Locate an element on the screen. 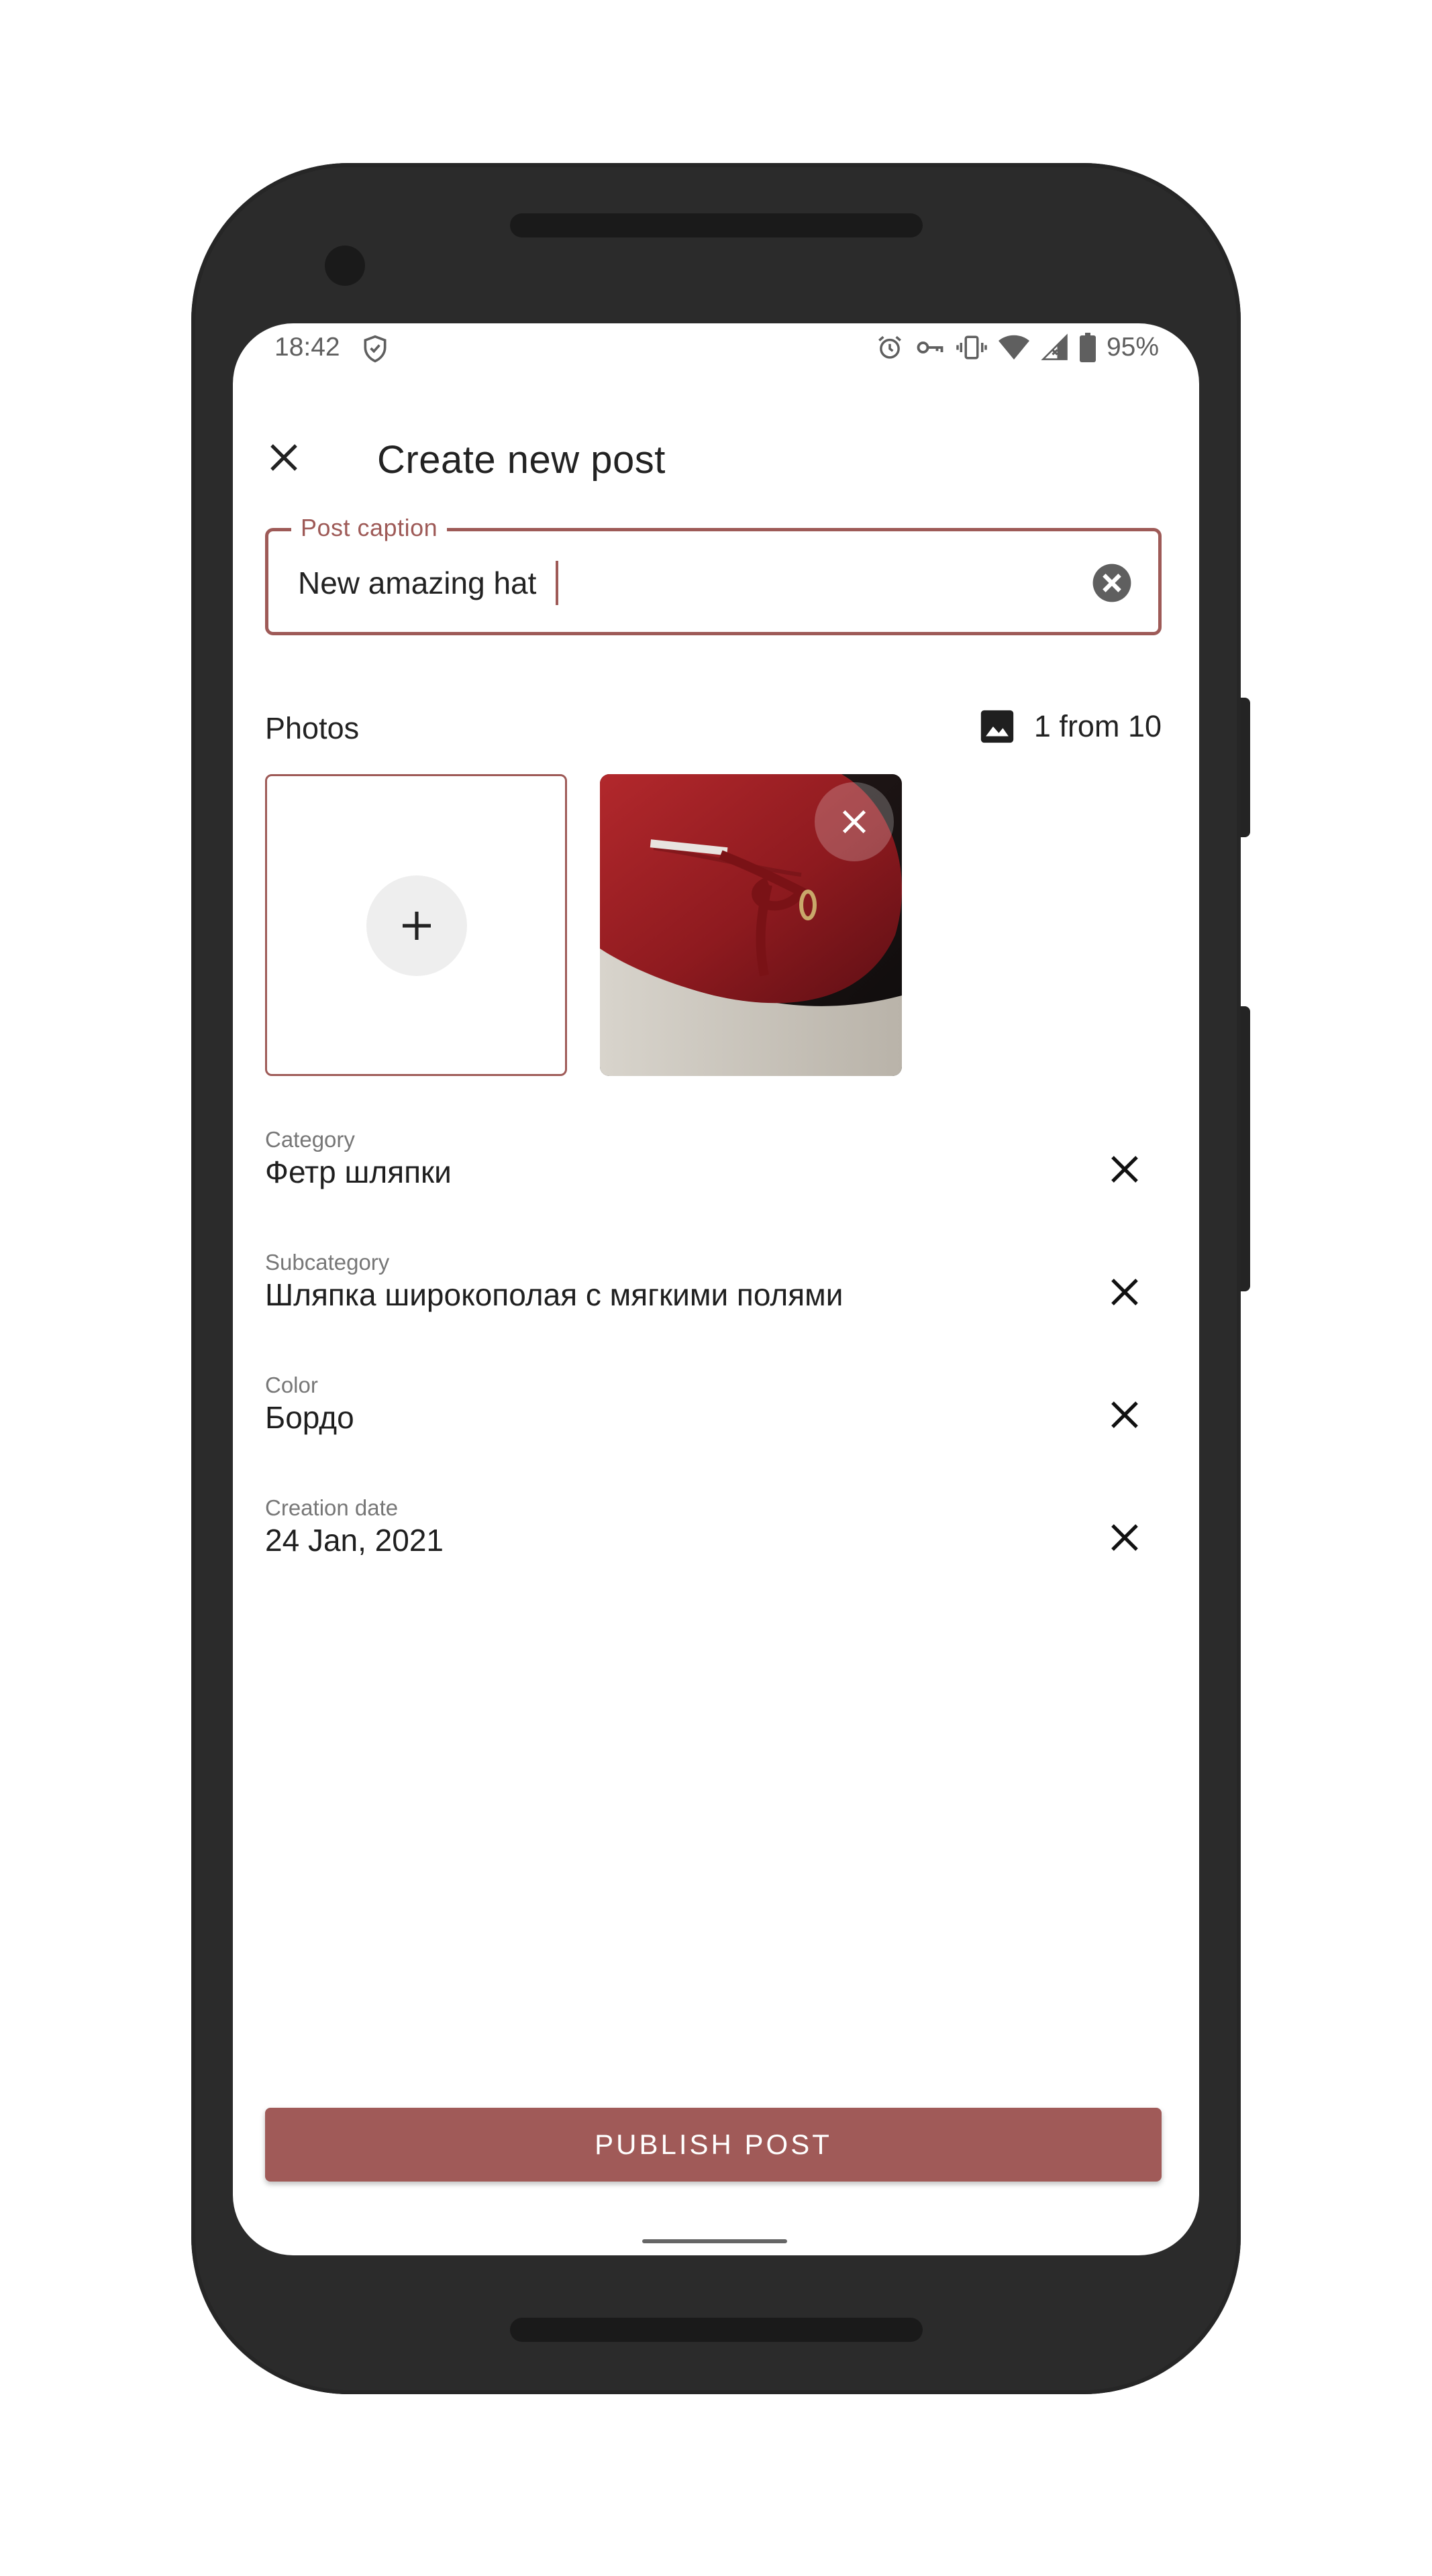  close-button is located at coordinates (284, 457).